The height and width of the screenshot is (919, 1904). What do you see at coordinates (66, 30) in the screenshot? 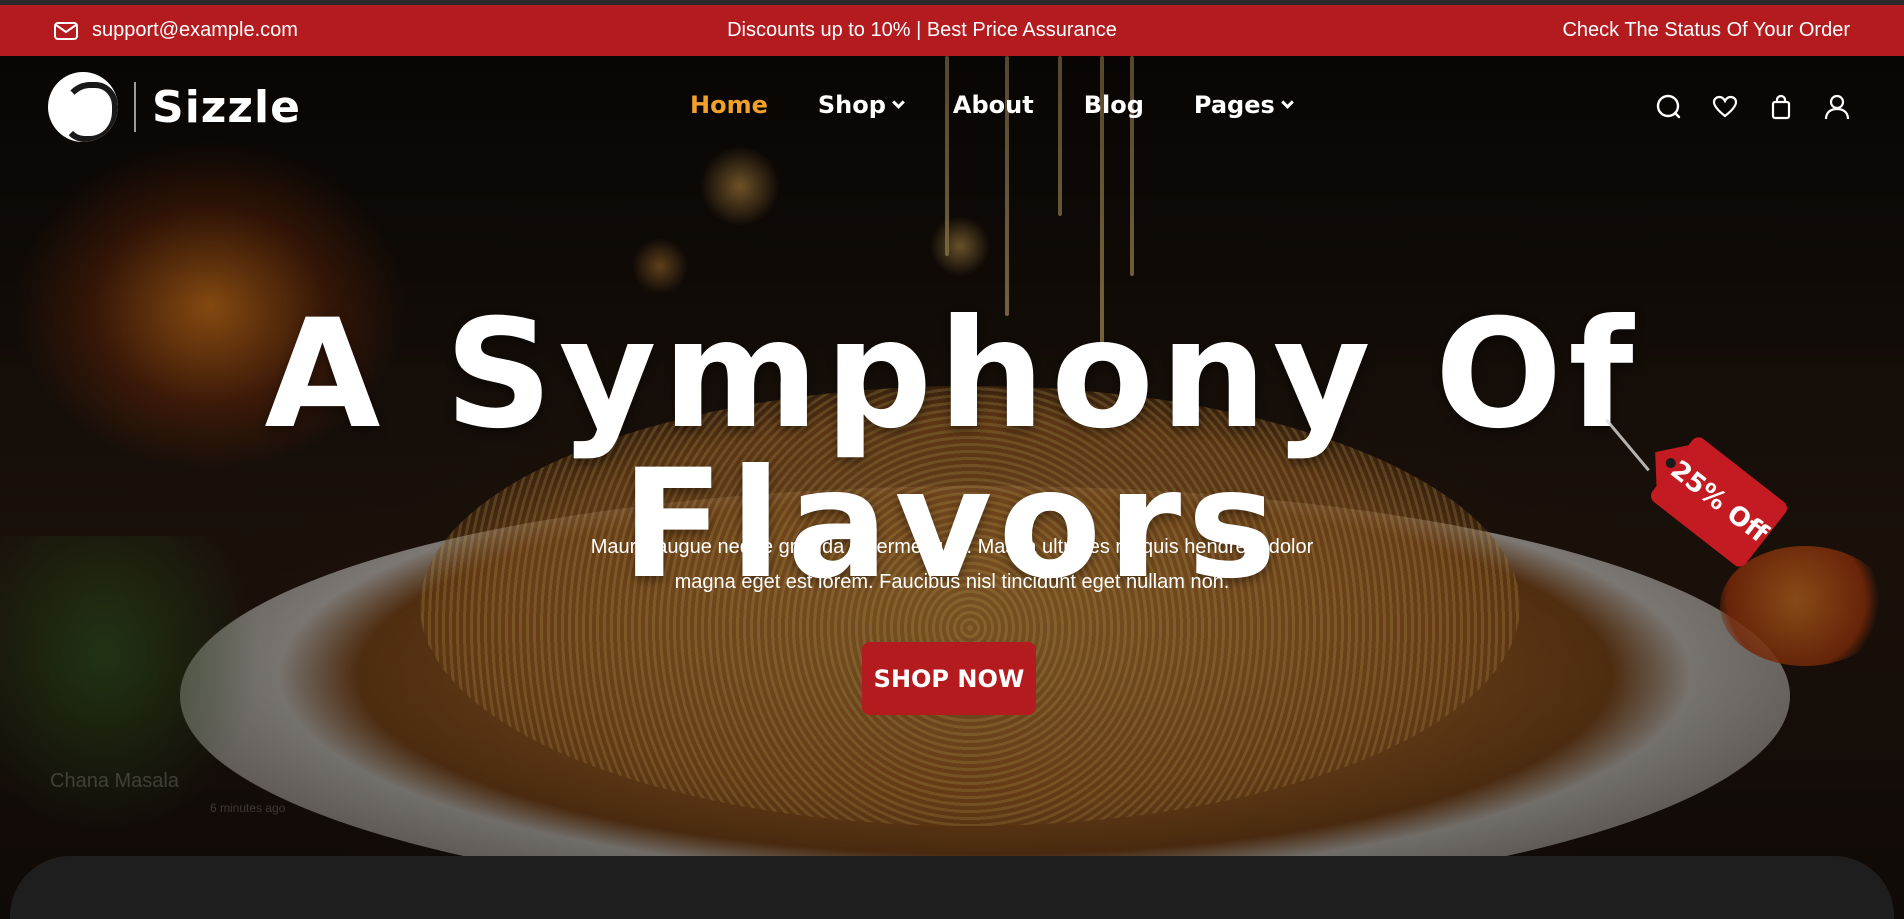
I see `mail-icon` at bounding box center [66, 30].